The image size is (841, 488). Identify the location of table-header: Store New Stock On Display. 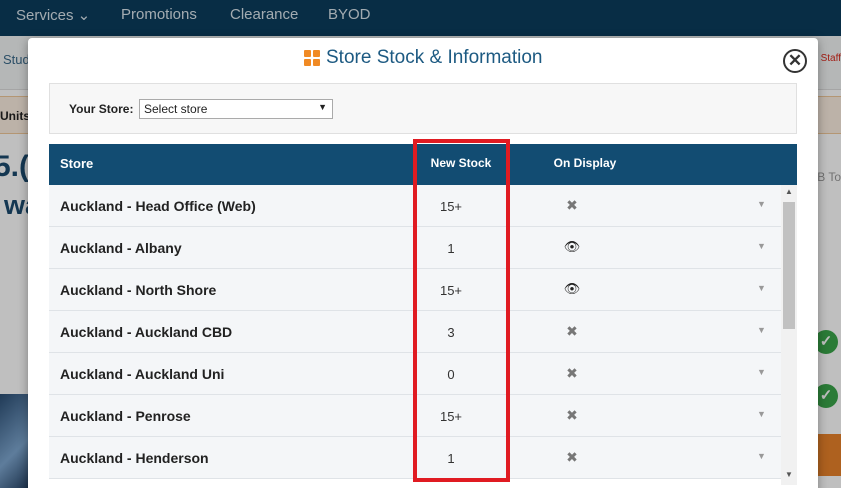
(423, 164).